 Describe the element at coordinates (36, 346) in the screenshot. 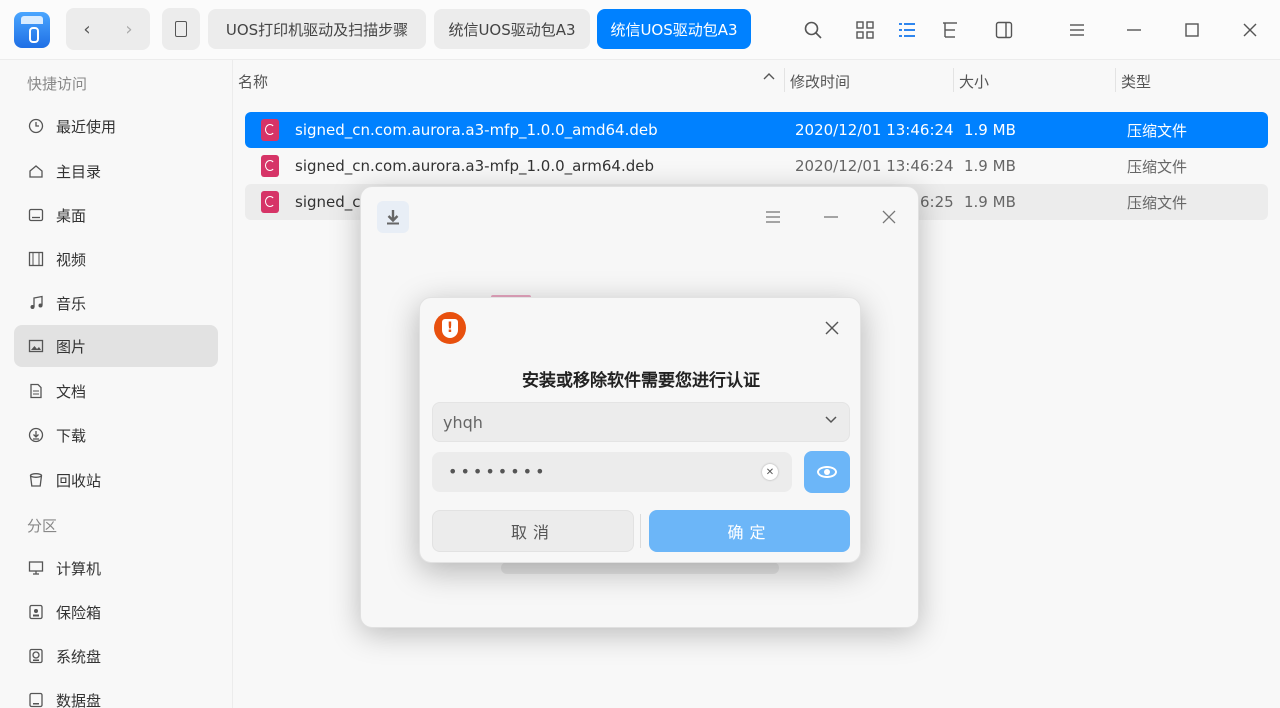

I see `picture-icon` at that location.